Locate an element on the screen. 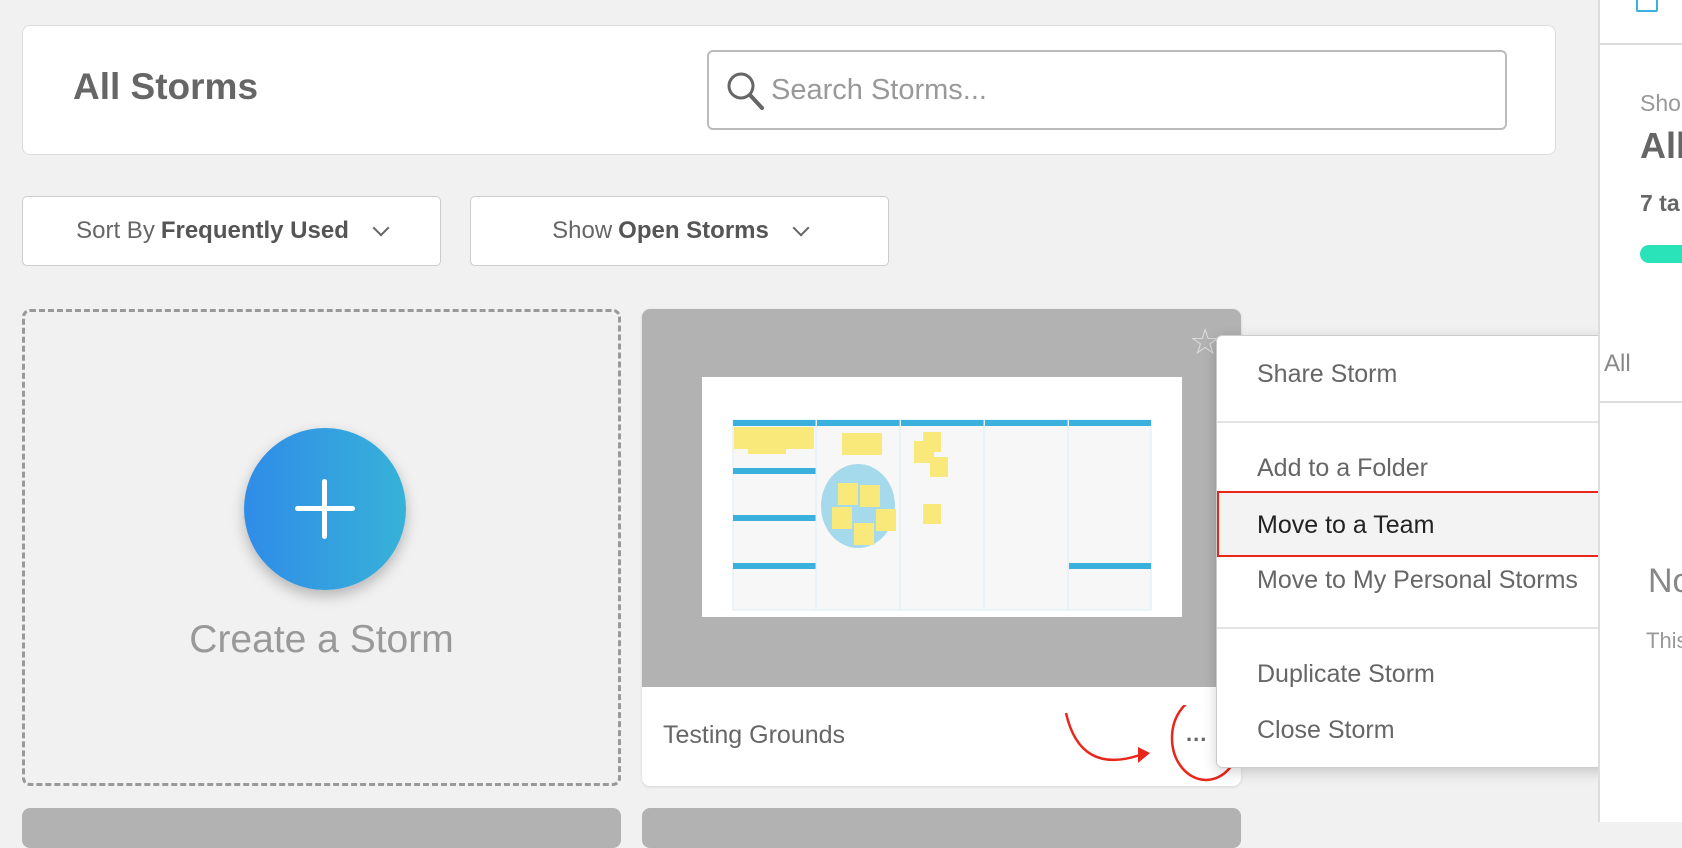 The height and width of the screenshot is (848, 1682). search-box is located at coordinates (1107, 90).